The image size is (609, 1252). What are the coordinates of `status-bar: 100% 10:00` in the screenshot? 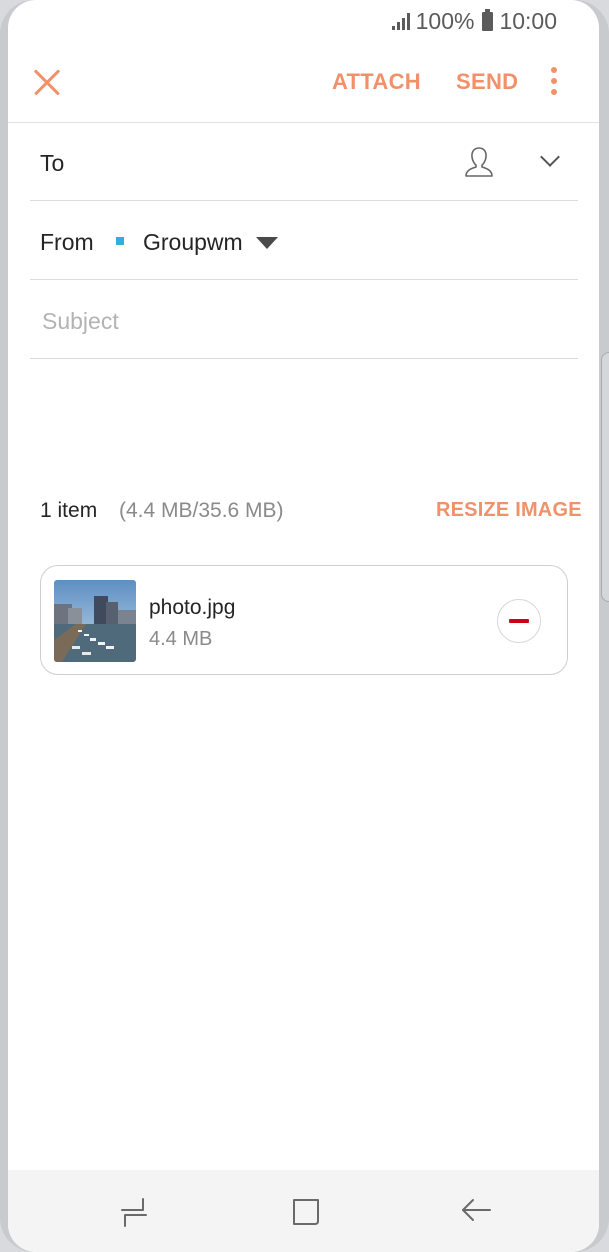 It's located at (474, 21).